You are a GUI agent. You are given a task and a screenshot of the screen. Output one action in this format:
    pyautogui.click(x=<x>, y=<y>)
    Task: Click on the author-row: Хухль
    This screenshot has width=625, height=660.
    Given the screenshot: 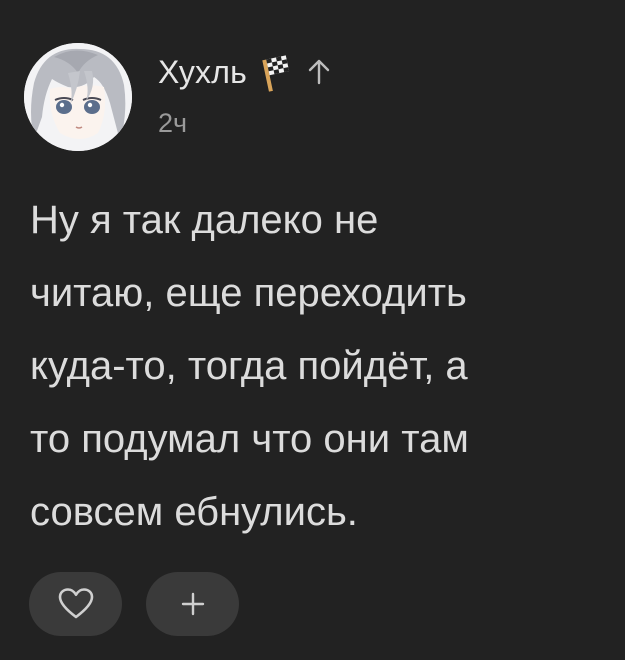 What is the action you would take?
    pyautogui.click(x=244, y=72)
    